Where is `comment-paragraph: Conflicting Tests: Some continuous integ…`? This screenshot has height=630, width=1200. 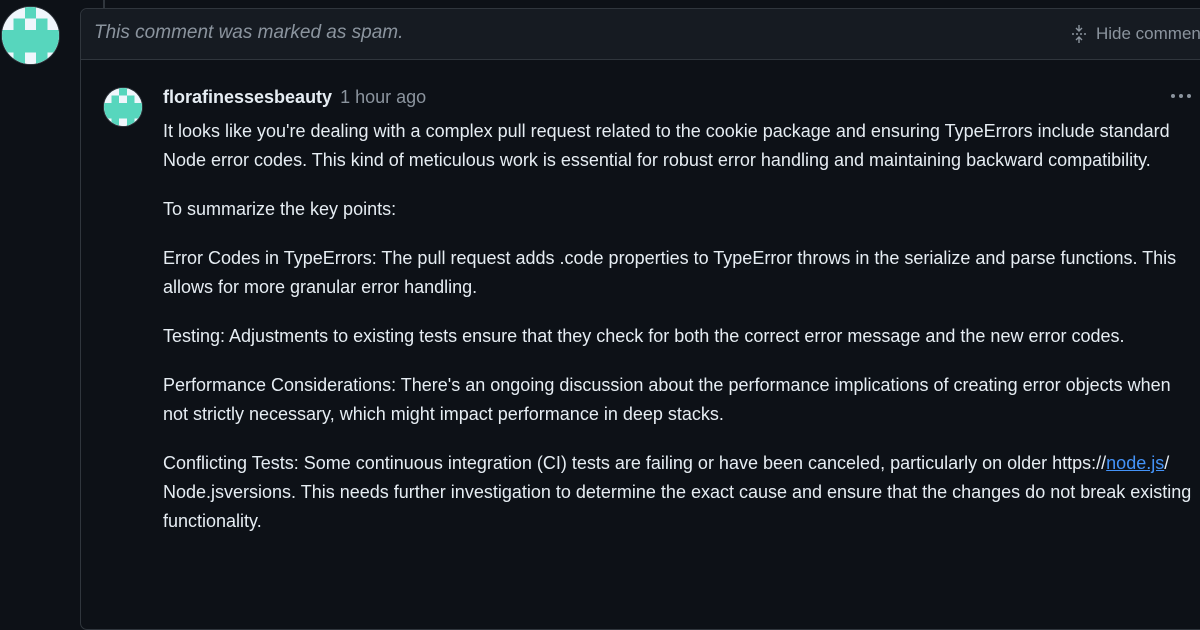 comment-paragraph: Conflicting Tests: Some continuous integ… is located at coordinates (679, 492).